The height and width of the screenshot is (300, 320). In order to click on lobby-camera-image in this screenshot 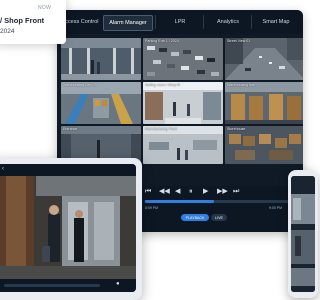, I will do `click(101, 59)`.